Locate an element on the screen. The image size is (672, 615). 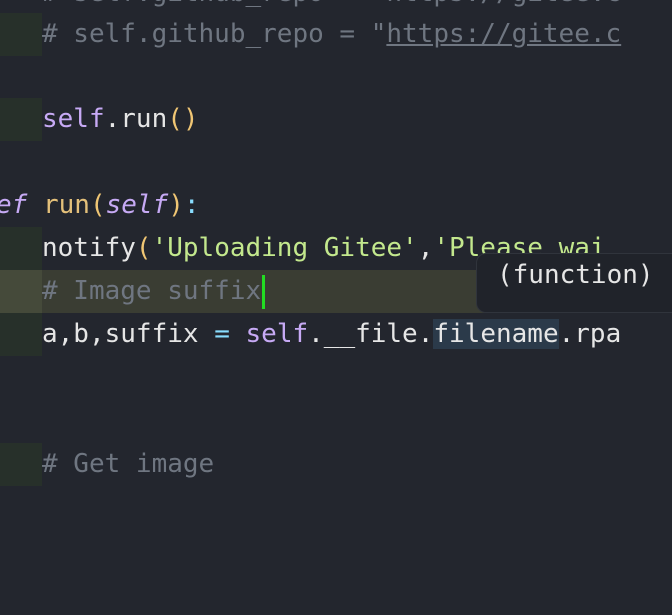
assign-token: = is located at coordinates (222, 334).